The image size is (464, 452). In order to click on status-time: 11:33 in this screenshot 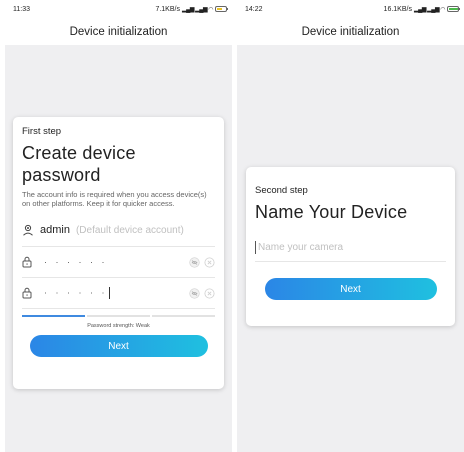, I will do `click(21, 9)`.